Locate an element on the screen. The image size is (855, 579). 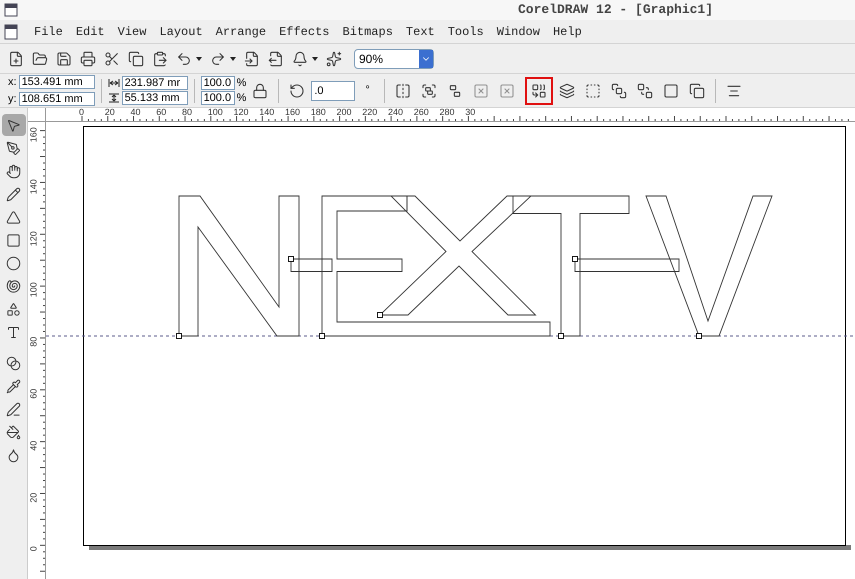
eyedropper-icon is located at coordinates (13, 386).